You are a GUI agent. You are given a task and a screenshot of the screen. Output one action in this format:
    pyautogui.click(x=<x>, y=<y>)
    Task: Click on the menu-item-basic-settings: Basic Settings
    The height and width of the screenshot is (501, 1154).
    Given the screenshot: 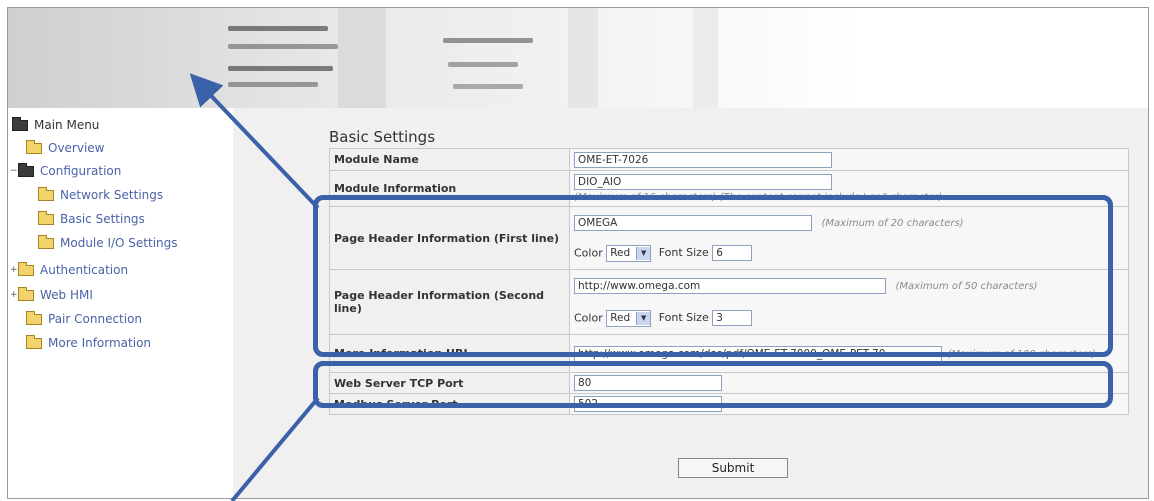 What is the action you would take?
    pyautogui.click(x=91, y=218)
    